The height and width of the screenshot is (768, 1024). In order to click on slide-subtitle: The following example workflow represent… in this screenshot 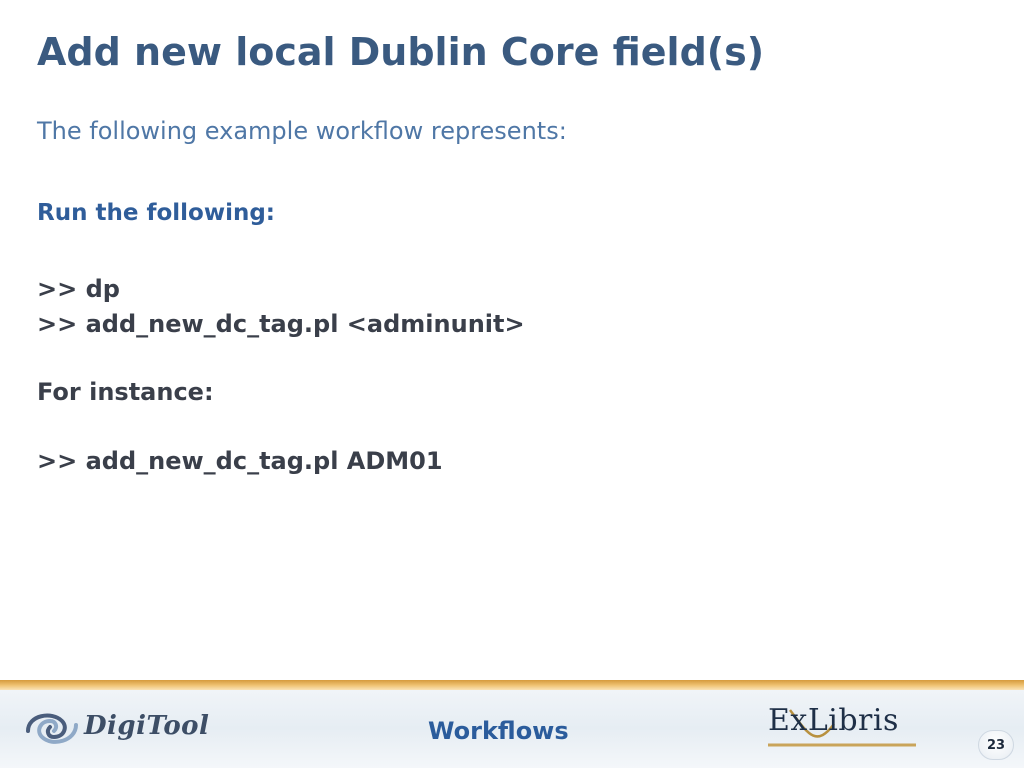, I will do `click(302, 131)`.